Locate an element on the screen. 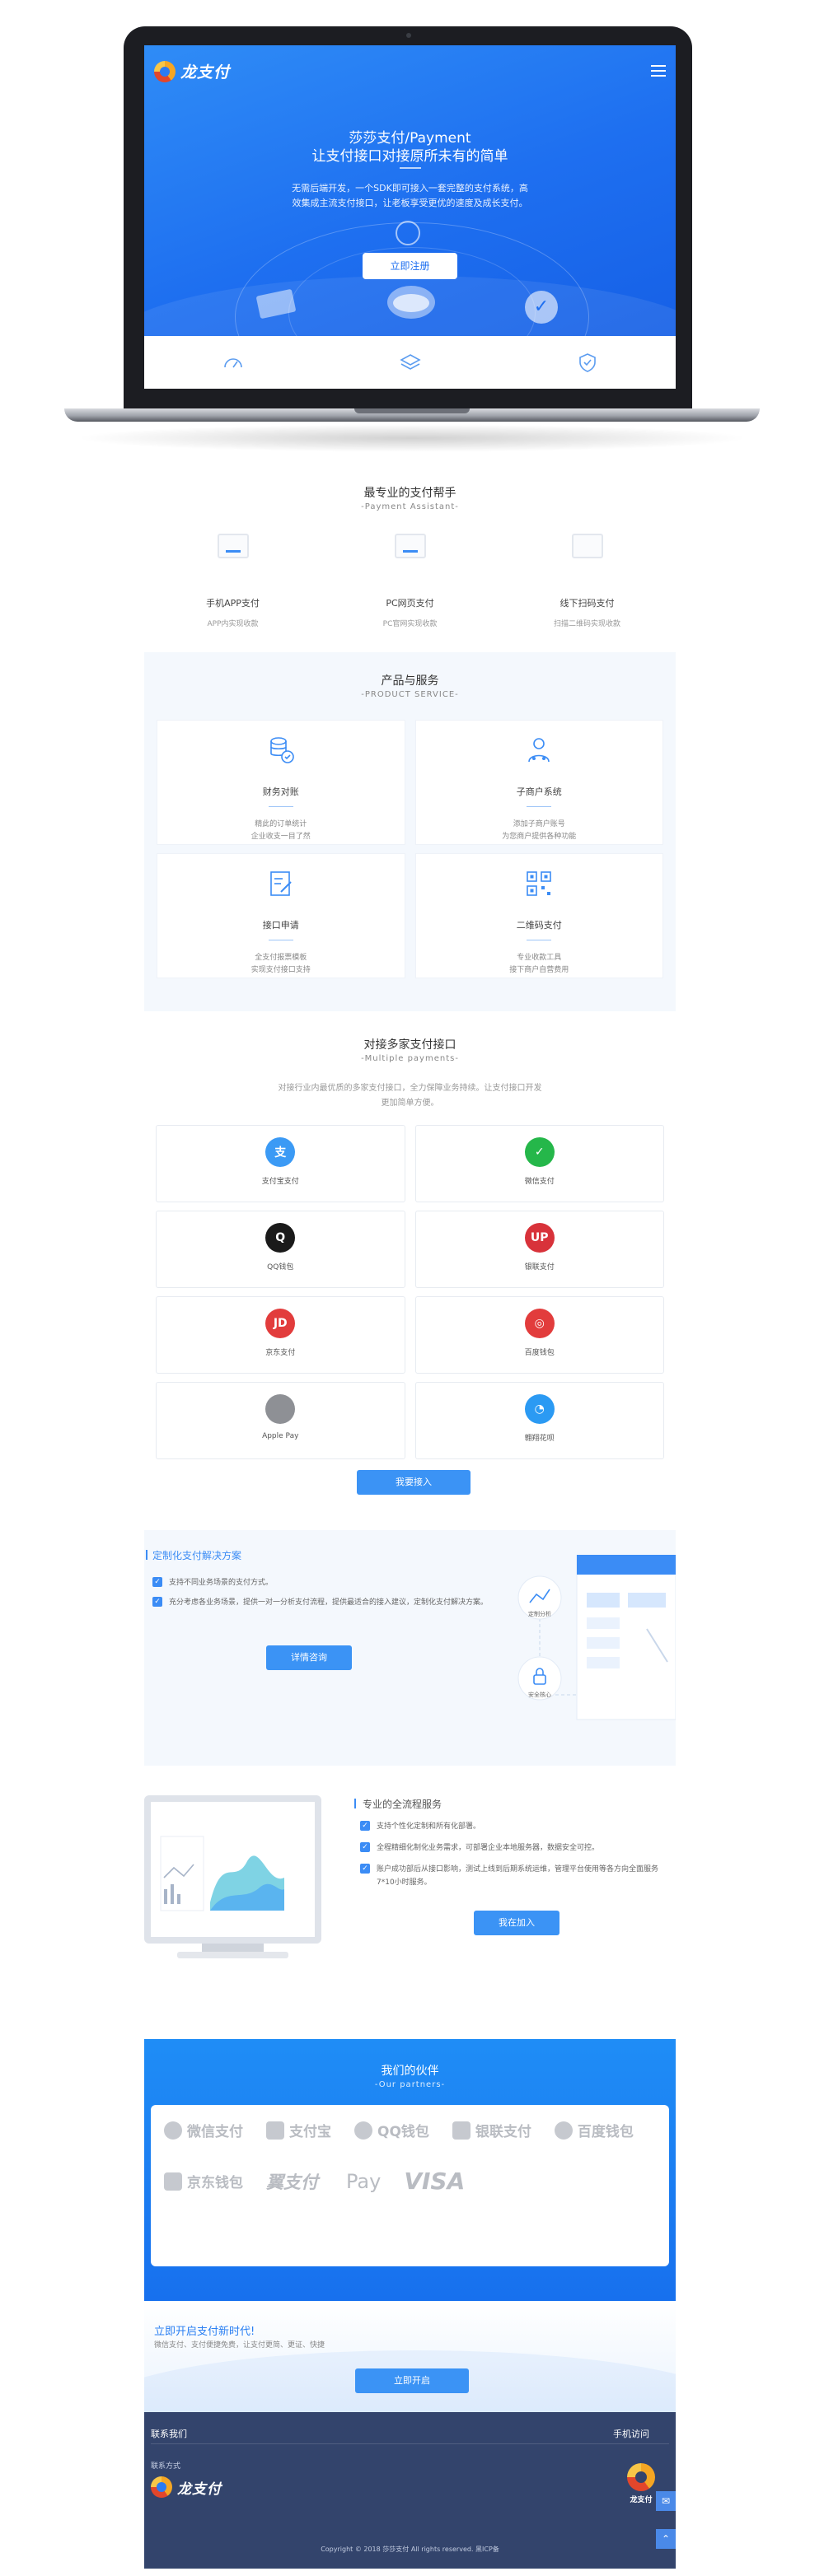  apple-icon is located at coordinates (280, 1409).